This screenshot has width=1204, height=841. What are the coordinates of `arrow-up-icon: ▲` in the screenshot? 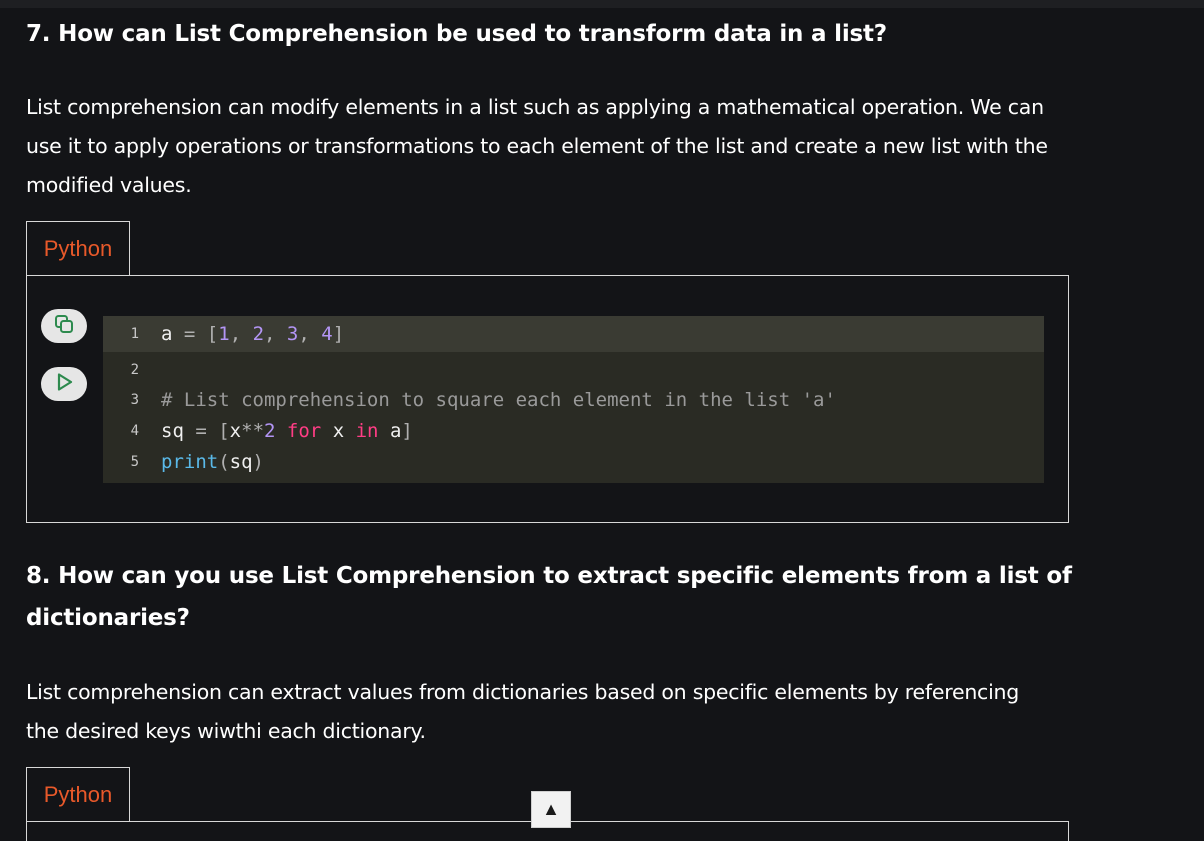 It's located at (551, 809).